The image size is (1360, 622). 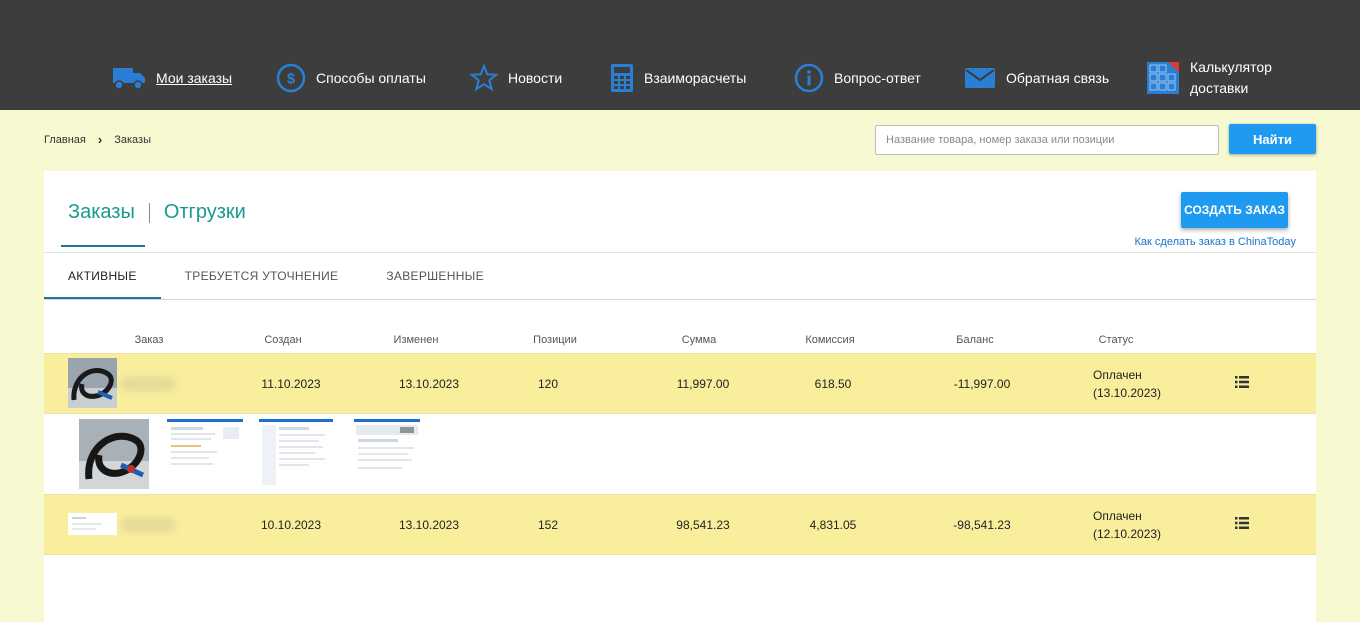 I want to click on order-balance: -98,541.23, so click(x=982, y=525).